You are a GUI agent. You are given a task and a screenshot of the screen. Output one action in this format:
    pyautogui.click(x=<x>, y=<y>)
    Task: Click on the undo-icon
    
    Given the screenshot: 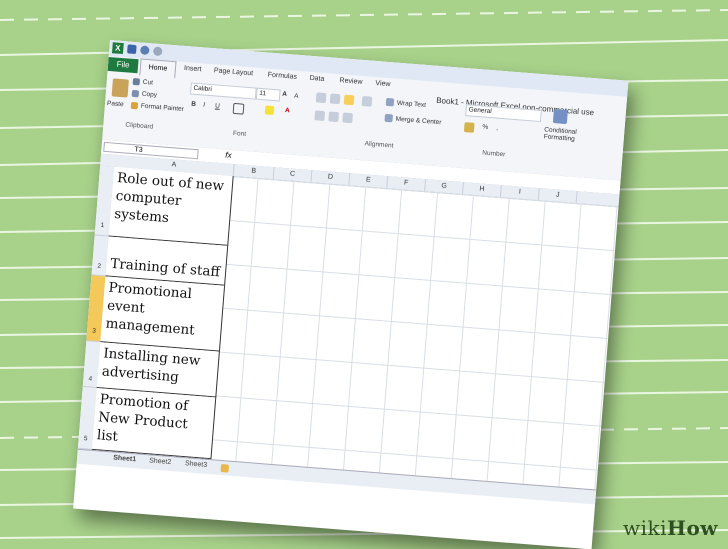 What is the action you would take?
    pyautogui.click(x=144, y=50)
    